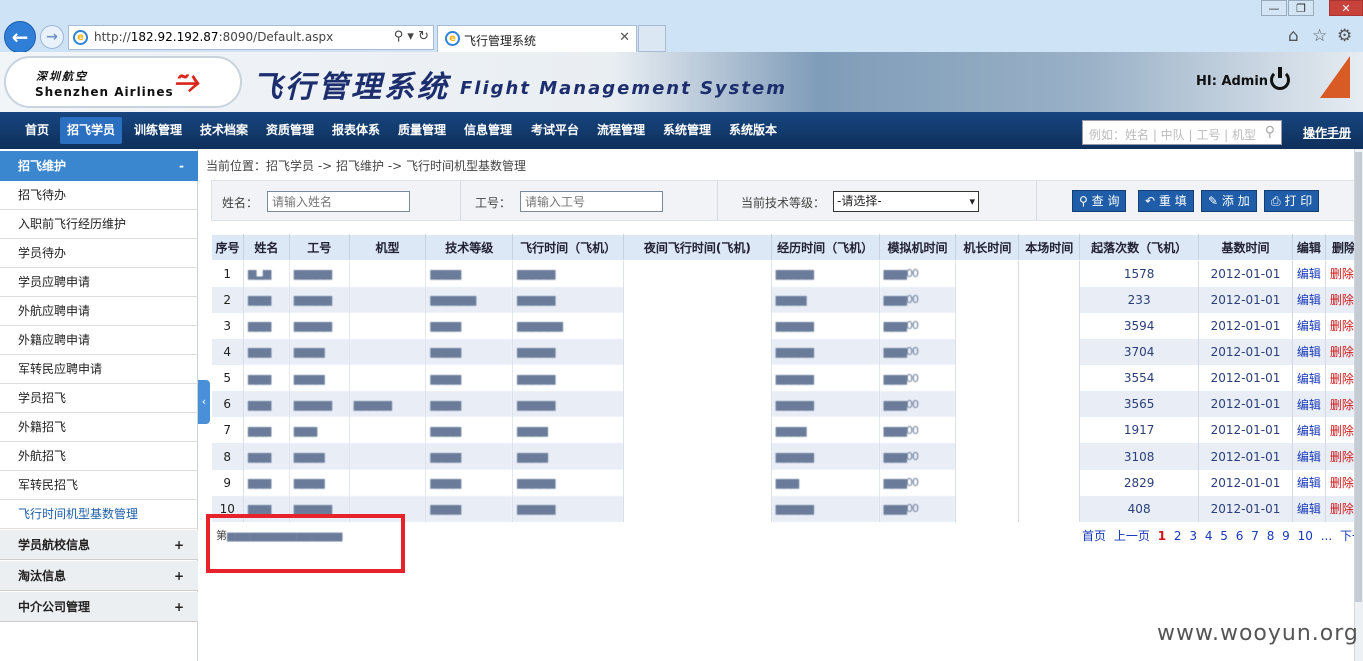  I want to click on reset-button: ↶ 重 填, so click(1166, 201).